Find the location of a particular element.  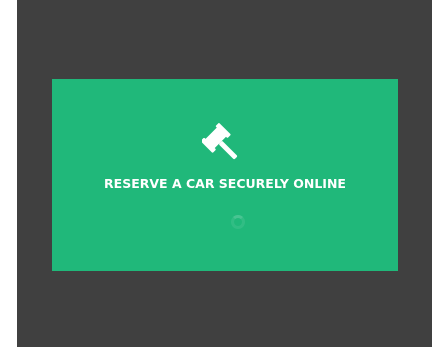

loading-spinner is located at coordinates (238, 222).